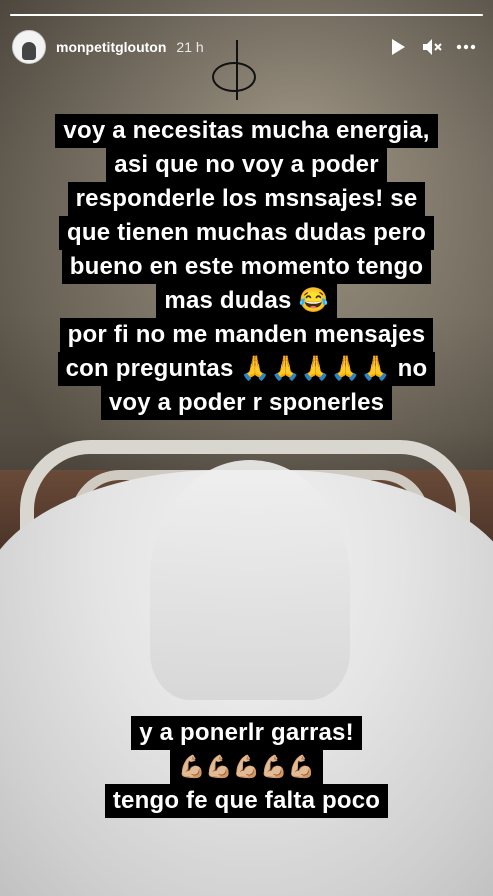  Describe the element at coordinates (234, 77) in the screenshot. I see `cord-knot` at that location.